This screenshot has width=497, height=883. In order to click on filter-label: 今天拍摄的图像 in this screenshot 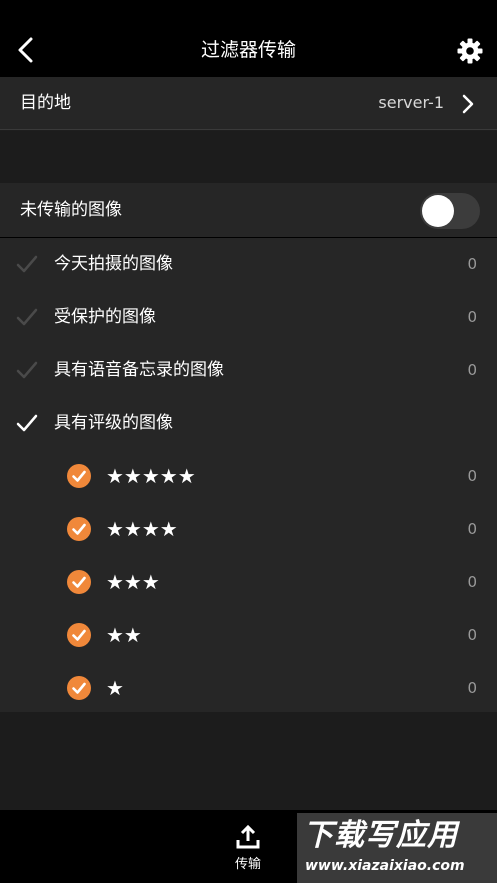, I will do `click(113, 264)`.